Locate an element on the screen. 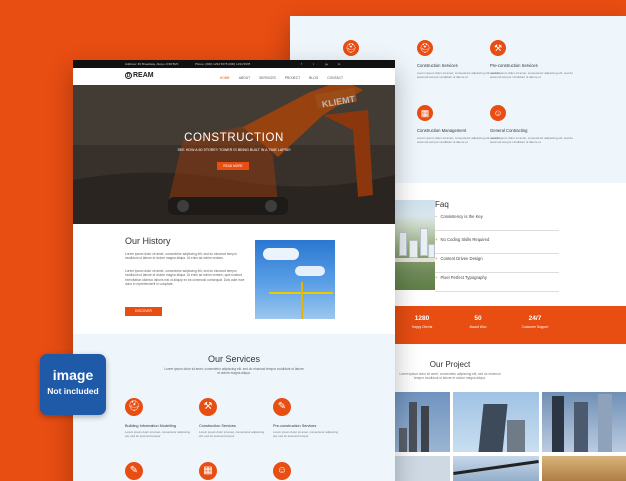 Image resolution: width=626 pixels, height=481 pixels. faq-item-label: Pixel Perfect Typography is located at coordinates (463, 277).